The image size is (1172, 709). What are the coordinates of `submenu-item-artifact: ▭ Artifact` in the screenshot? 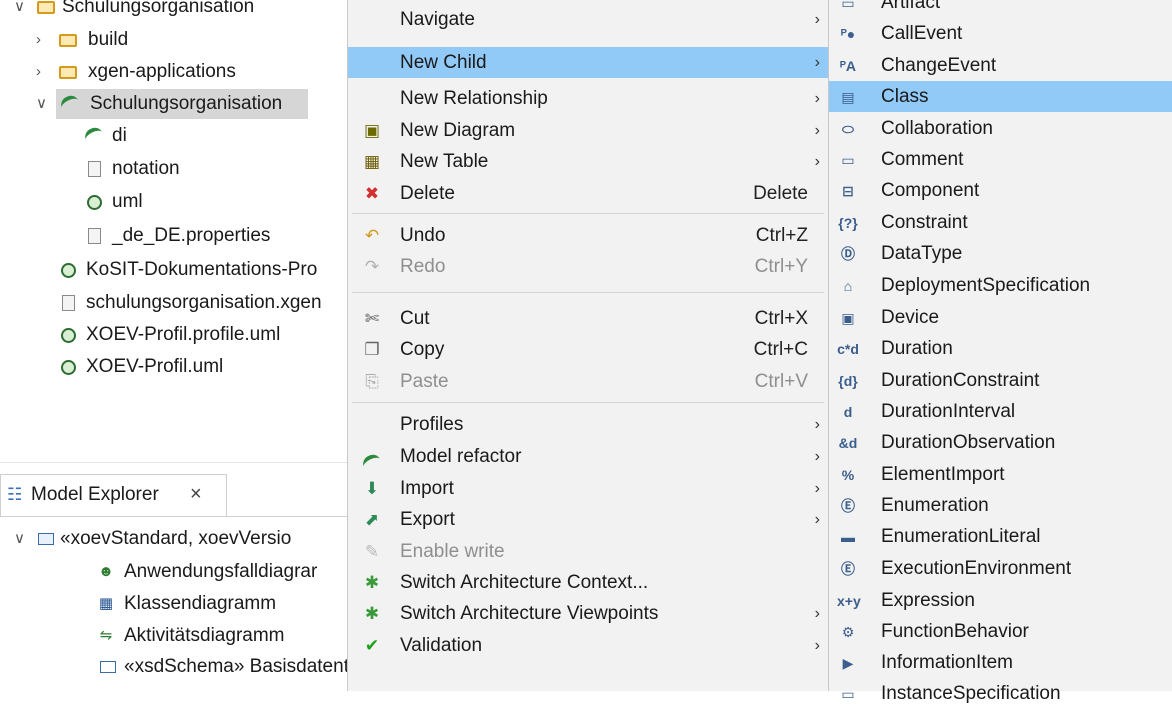 It's located at (1000, 9).